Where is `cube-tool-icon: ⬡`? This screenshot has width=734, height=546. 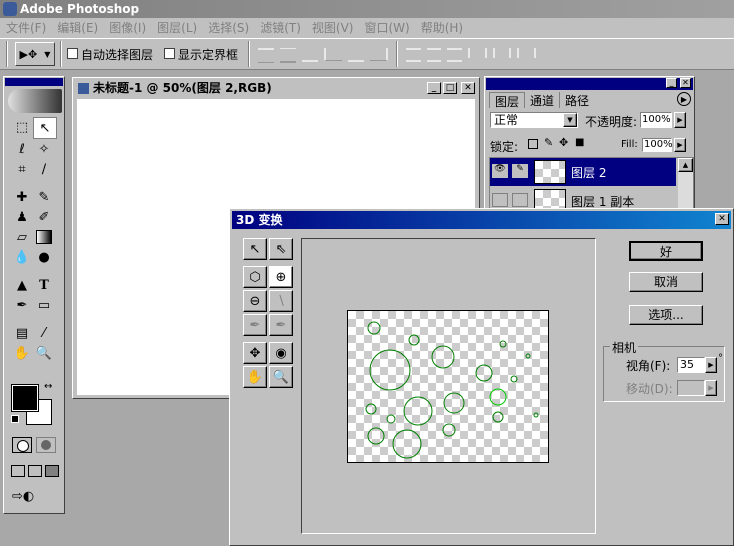
cube-tool-icon: ⬡ is located at coordinates (255, 277).